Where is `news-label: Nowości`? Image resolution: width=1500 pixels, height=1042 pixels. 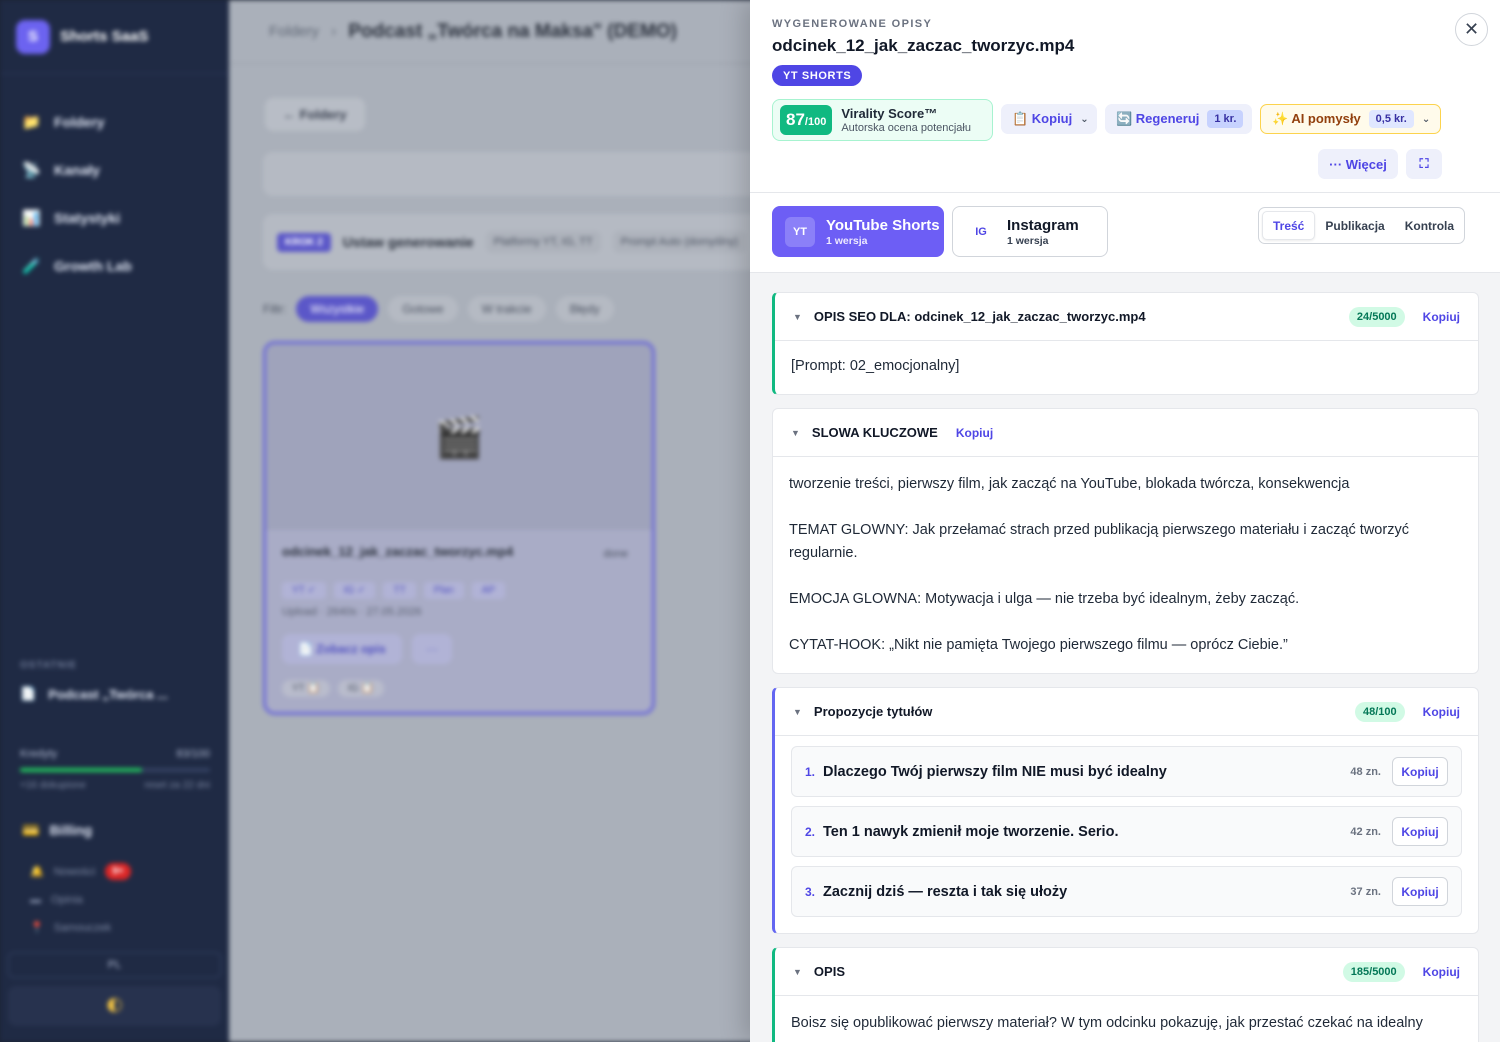 news-label: Nowości is located at coordinates (74, 871).